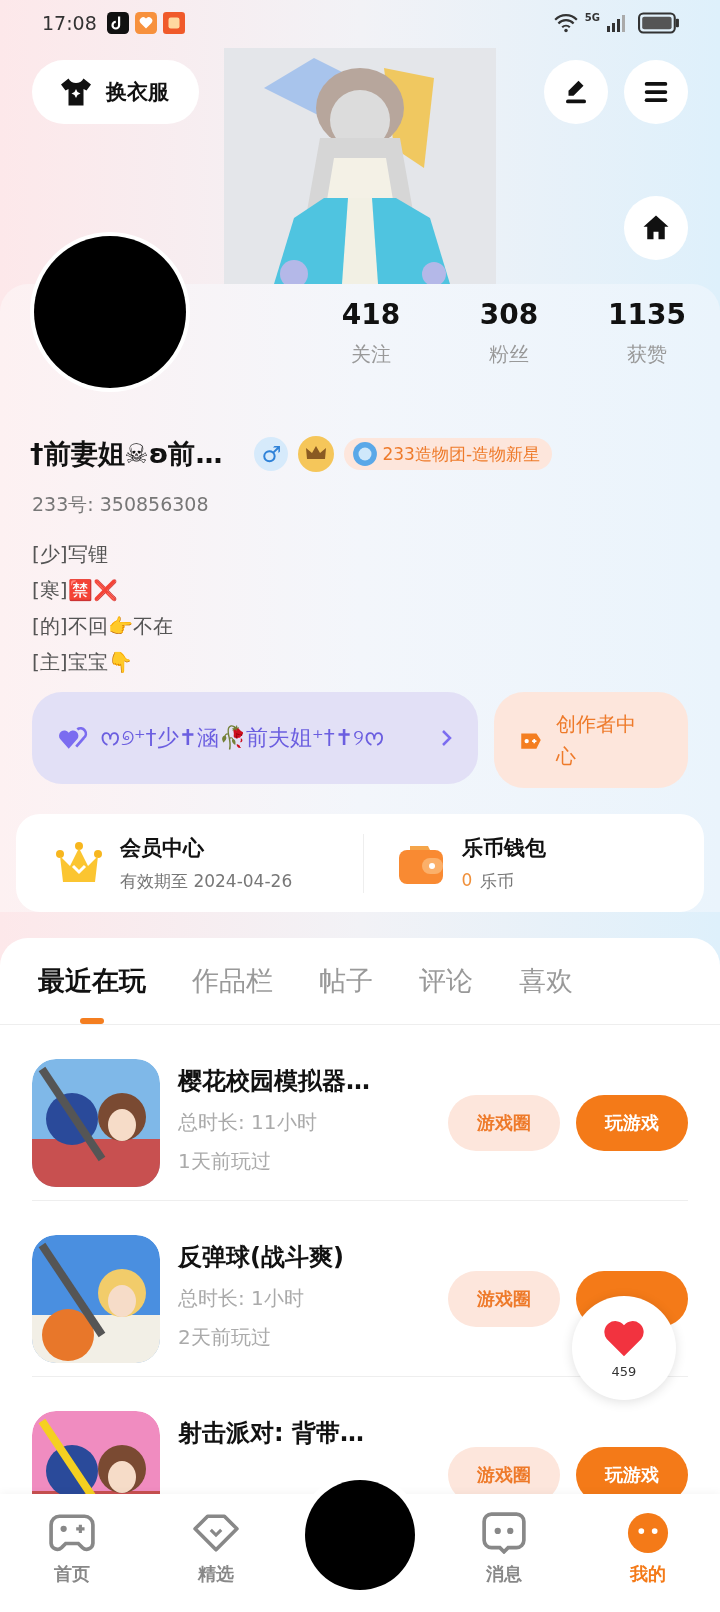 The height and width of the screenshot is (1612, 720). What do you see at coordinates (497, 881) in the screenshot?
I see `coin-unit: 乐币` at bounding box center [497, 881].